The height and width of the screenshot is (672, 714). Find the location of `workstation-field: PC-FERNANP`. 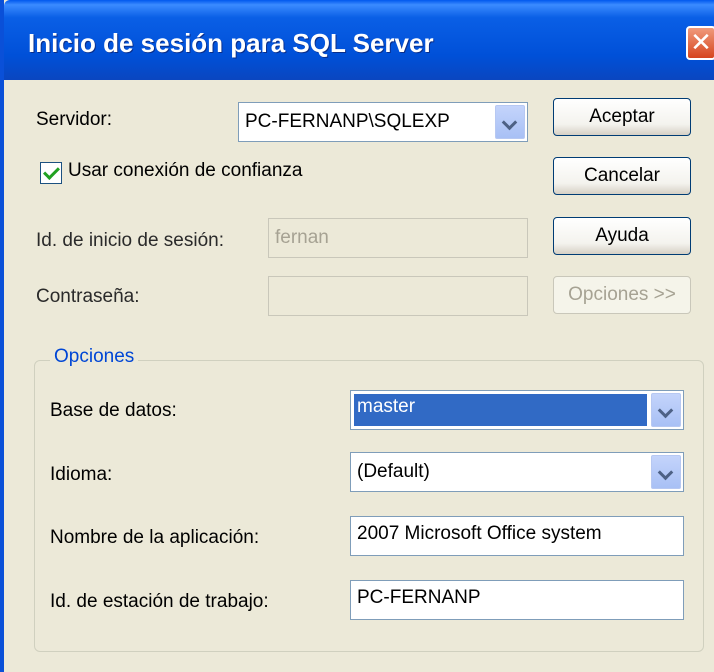

workstation-field: PC-FERNANP is located at coordinates (517, 600).